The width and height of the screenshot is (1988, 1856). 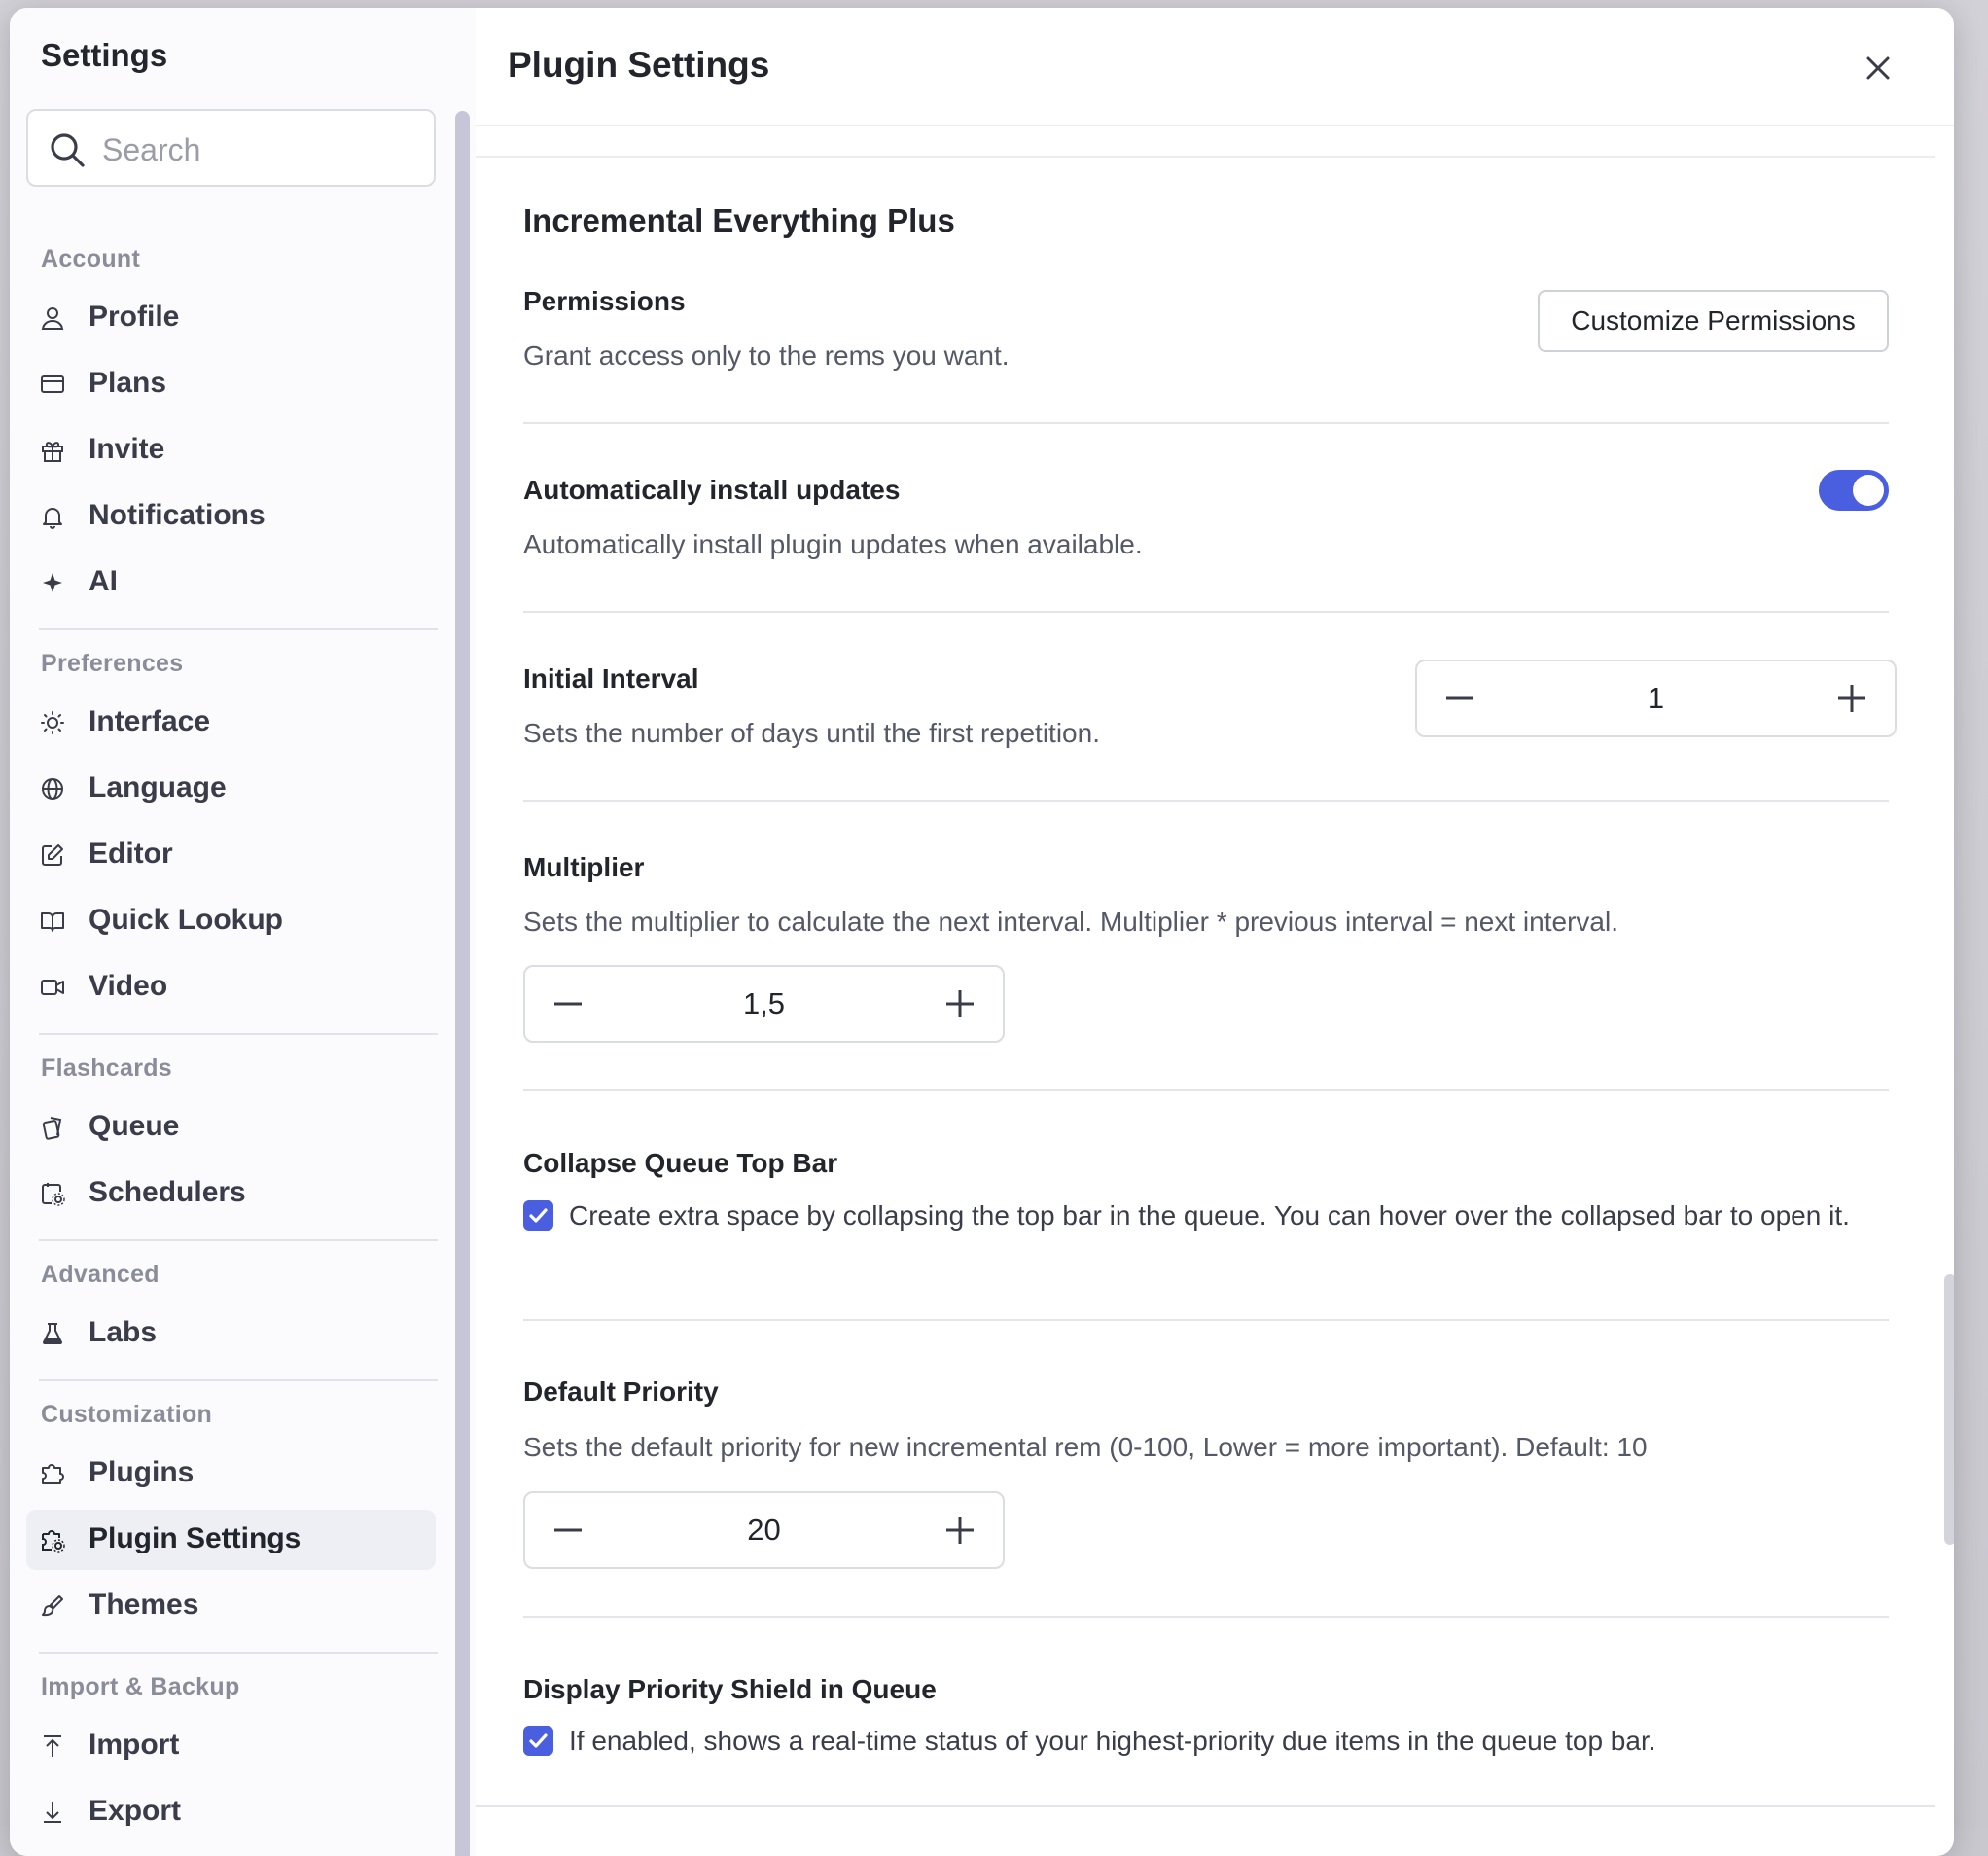 What do you see at coordinates (639, 65) in the screenshot?
I see `page-title: Plugin Settings` at bounding box center [639, 65].